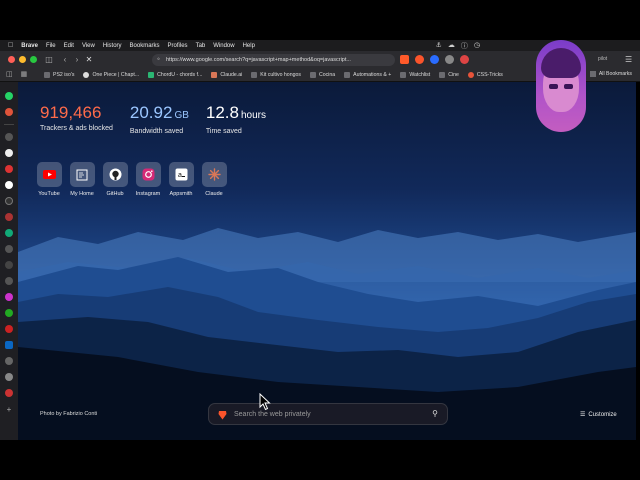 The height and width of the screenshot is (480, 640). I want to click on webcam-glasses-left, so click(553, 86).